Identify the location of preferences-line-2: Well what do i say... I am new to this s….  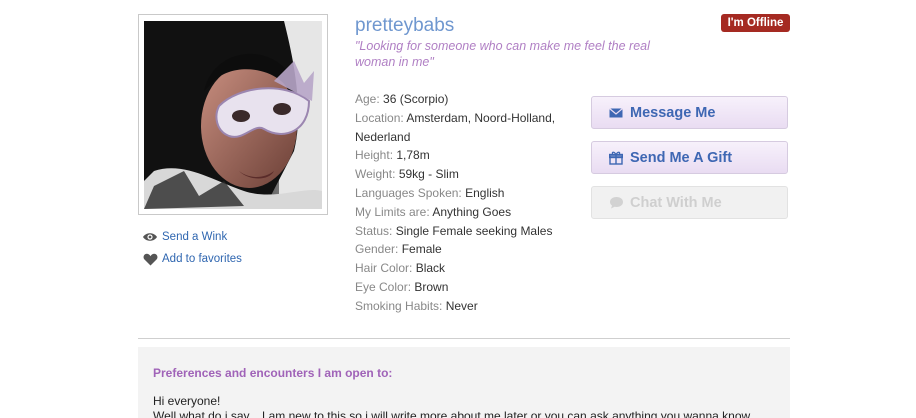
(452, 413).